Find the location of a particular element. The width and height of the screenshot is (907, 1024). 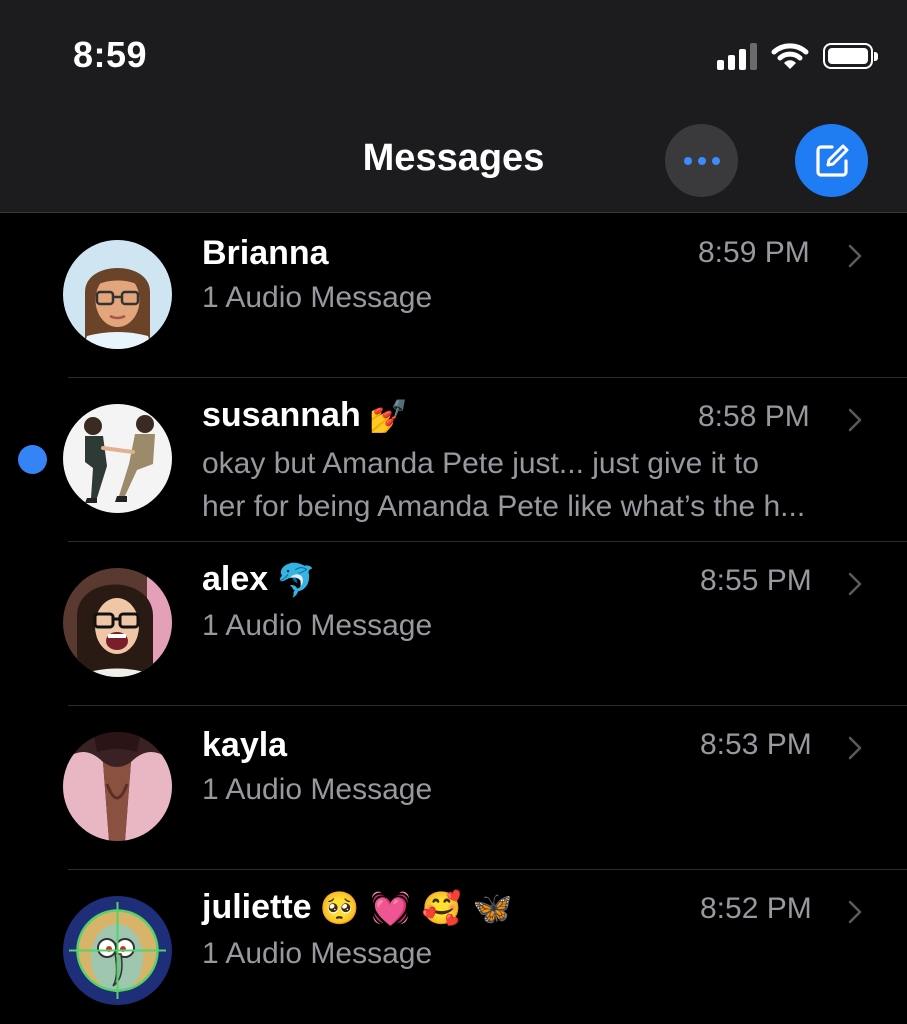

wifi-icon is located at coordinates (790, 56).